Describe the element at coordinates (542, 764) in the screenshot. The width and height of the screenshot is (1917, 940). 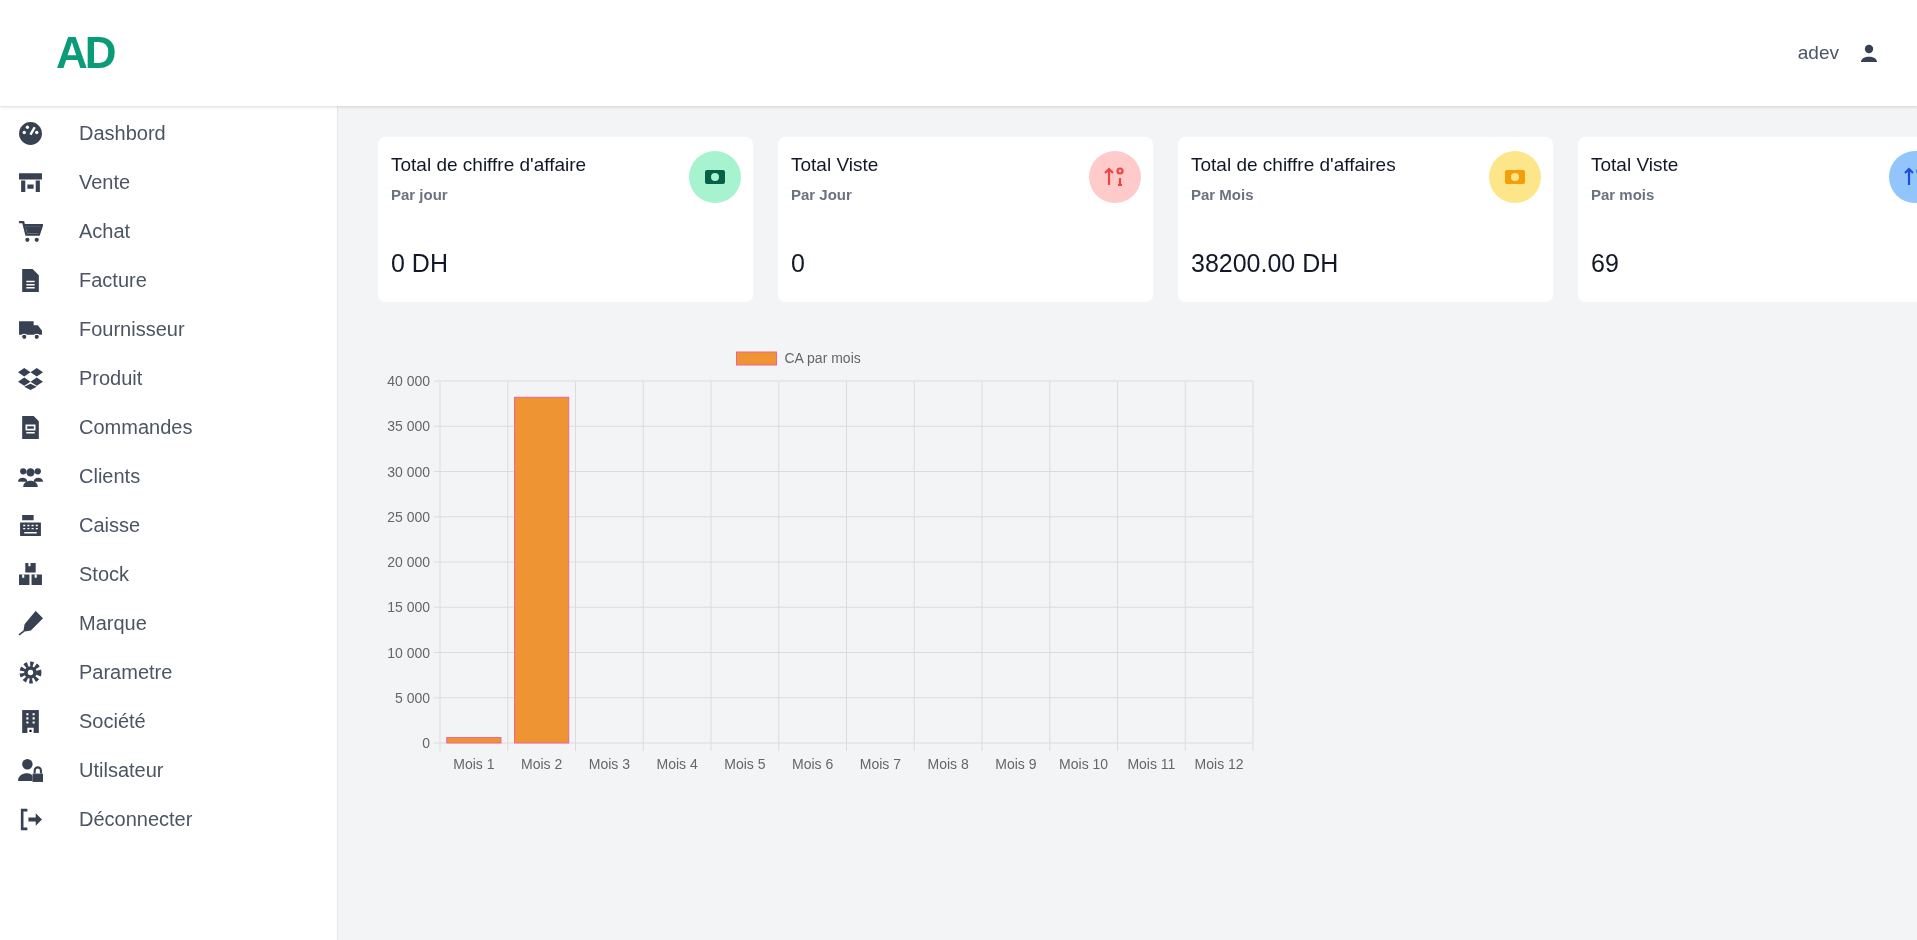
I see `x-tick-label: Mois 2` at that location.